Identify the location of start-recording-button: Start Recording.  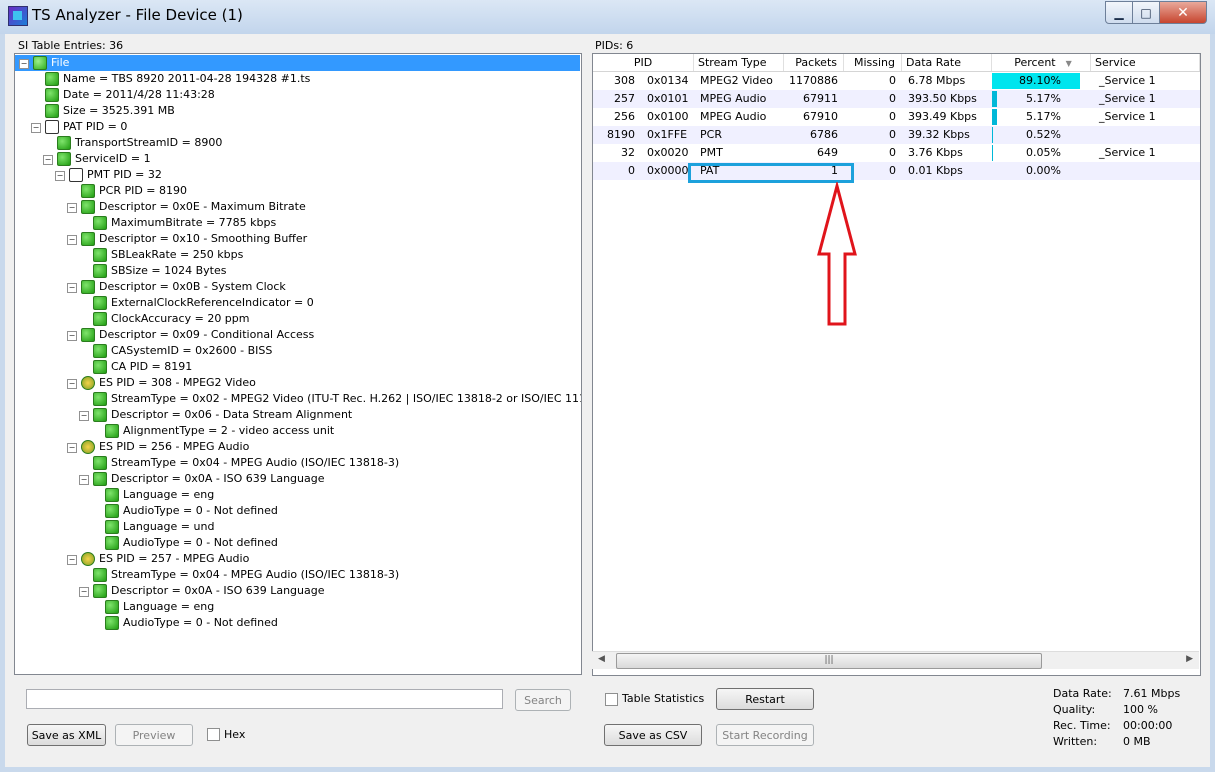
(765, 735).